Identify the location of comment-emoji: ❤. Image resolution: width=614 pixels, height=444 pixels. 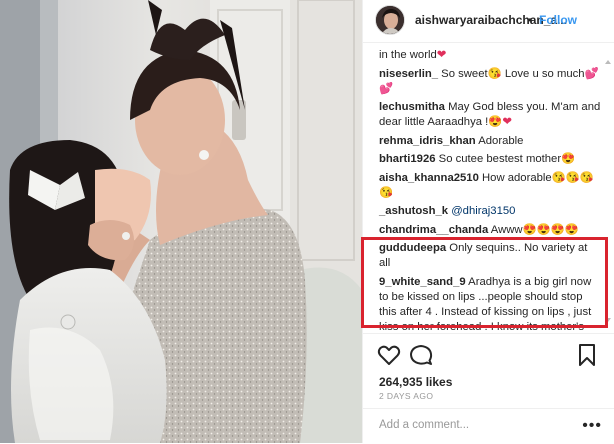
(441, 55).